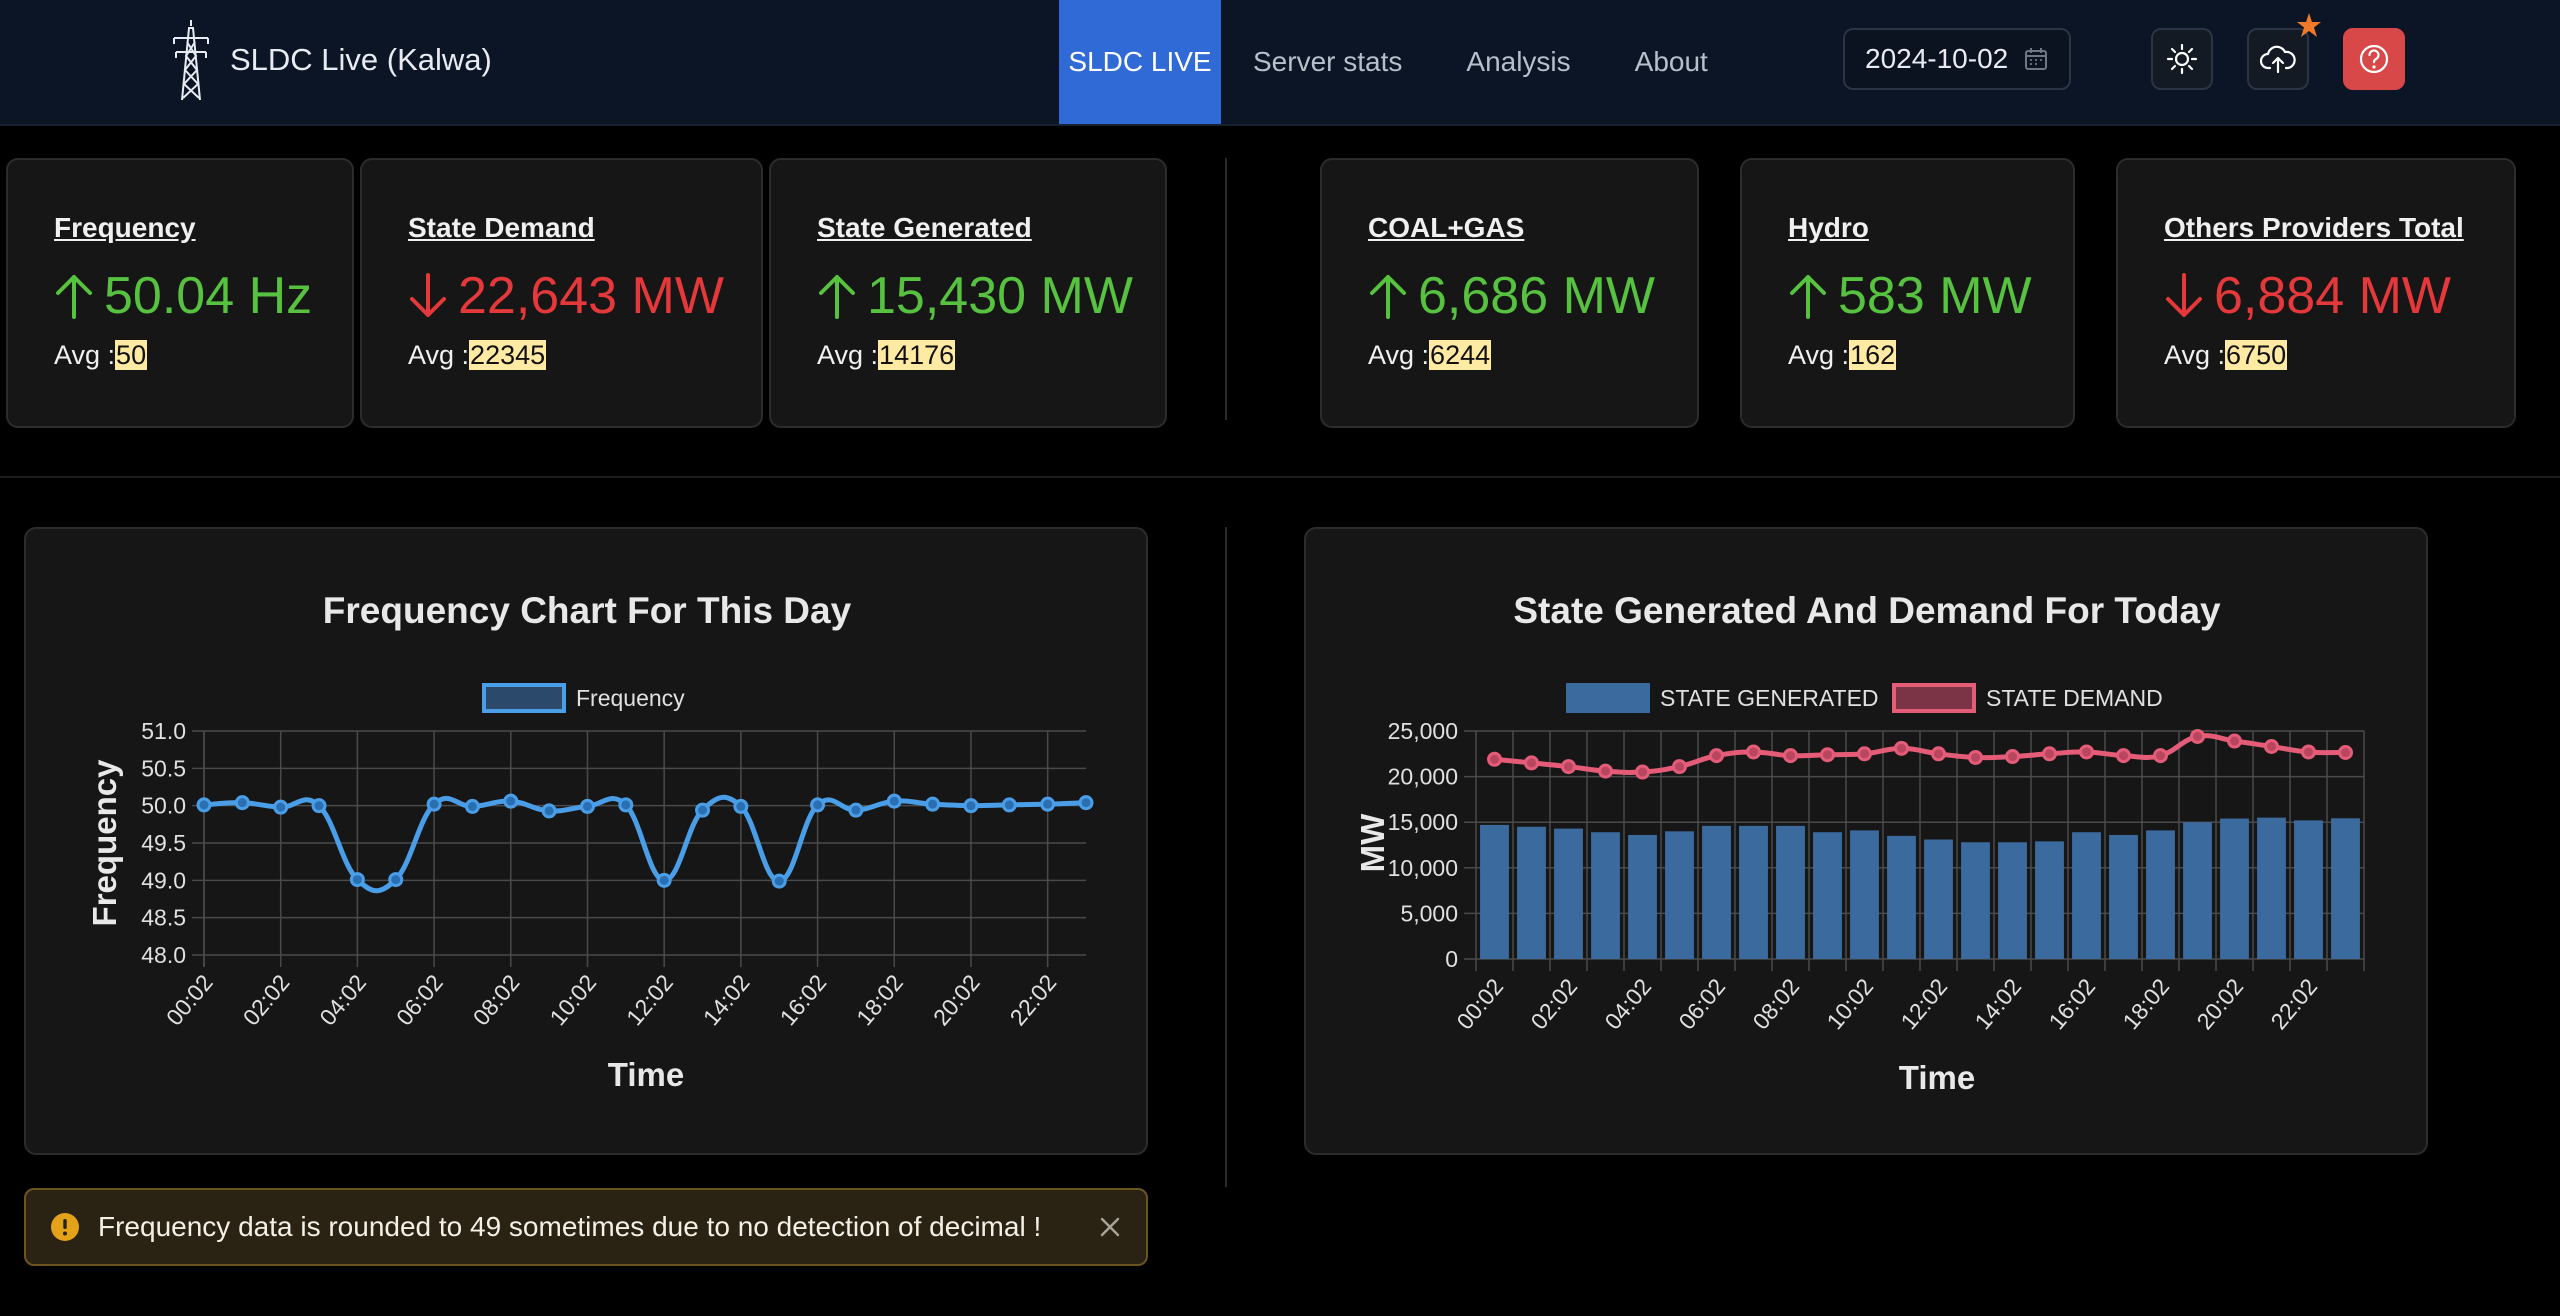 Image resolution: width=2560 pixels, height=1316 pixels. I want to click on legend-label: STATE DEMAND, so click(2074, 698).